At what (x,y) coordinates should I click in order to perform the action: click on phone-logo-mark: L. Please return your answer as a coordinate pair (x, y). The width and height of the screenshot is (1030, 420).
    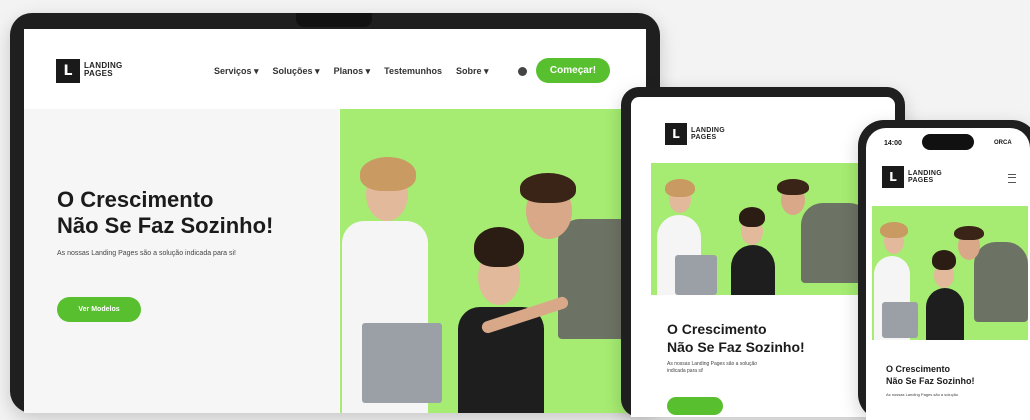
    Looking at the image, I should click on (893, 177).